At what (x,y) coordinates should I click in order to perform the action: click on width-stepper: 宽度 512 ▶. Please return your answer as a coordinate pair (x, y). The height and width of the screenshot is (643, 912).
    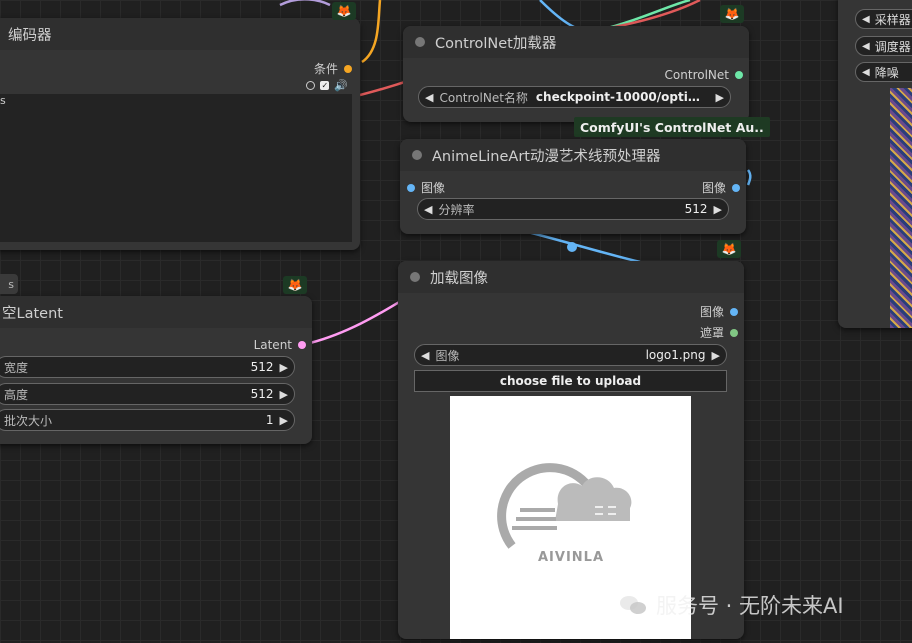
    Looking at the image, I should click on (147, 367).